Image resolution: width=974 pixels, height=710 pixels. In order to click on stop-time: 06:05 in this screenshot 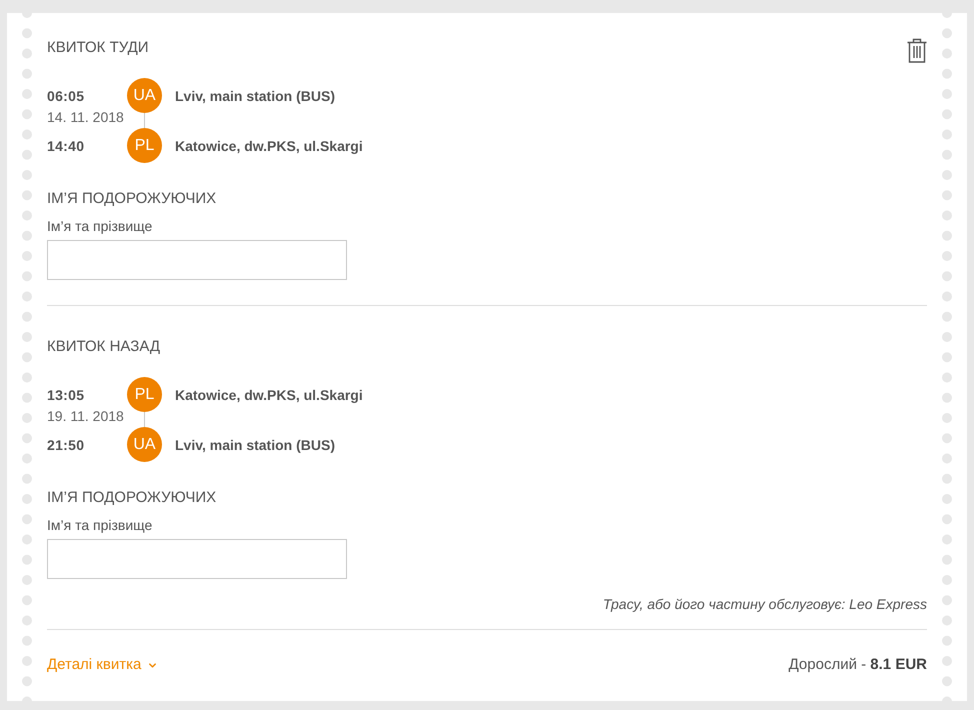, I will do `click(65, 96)`.